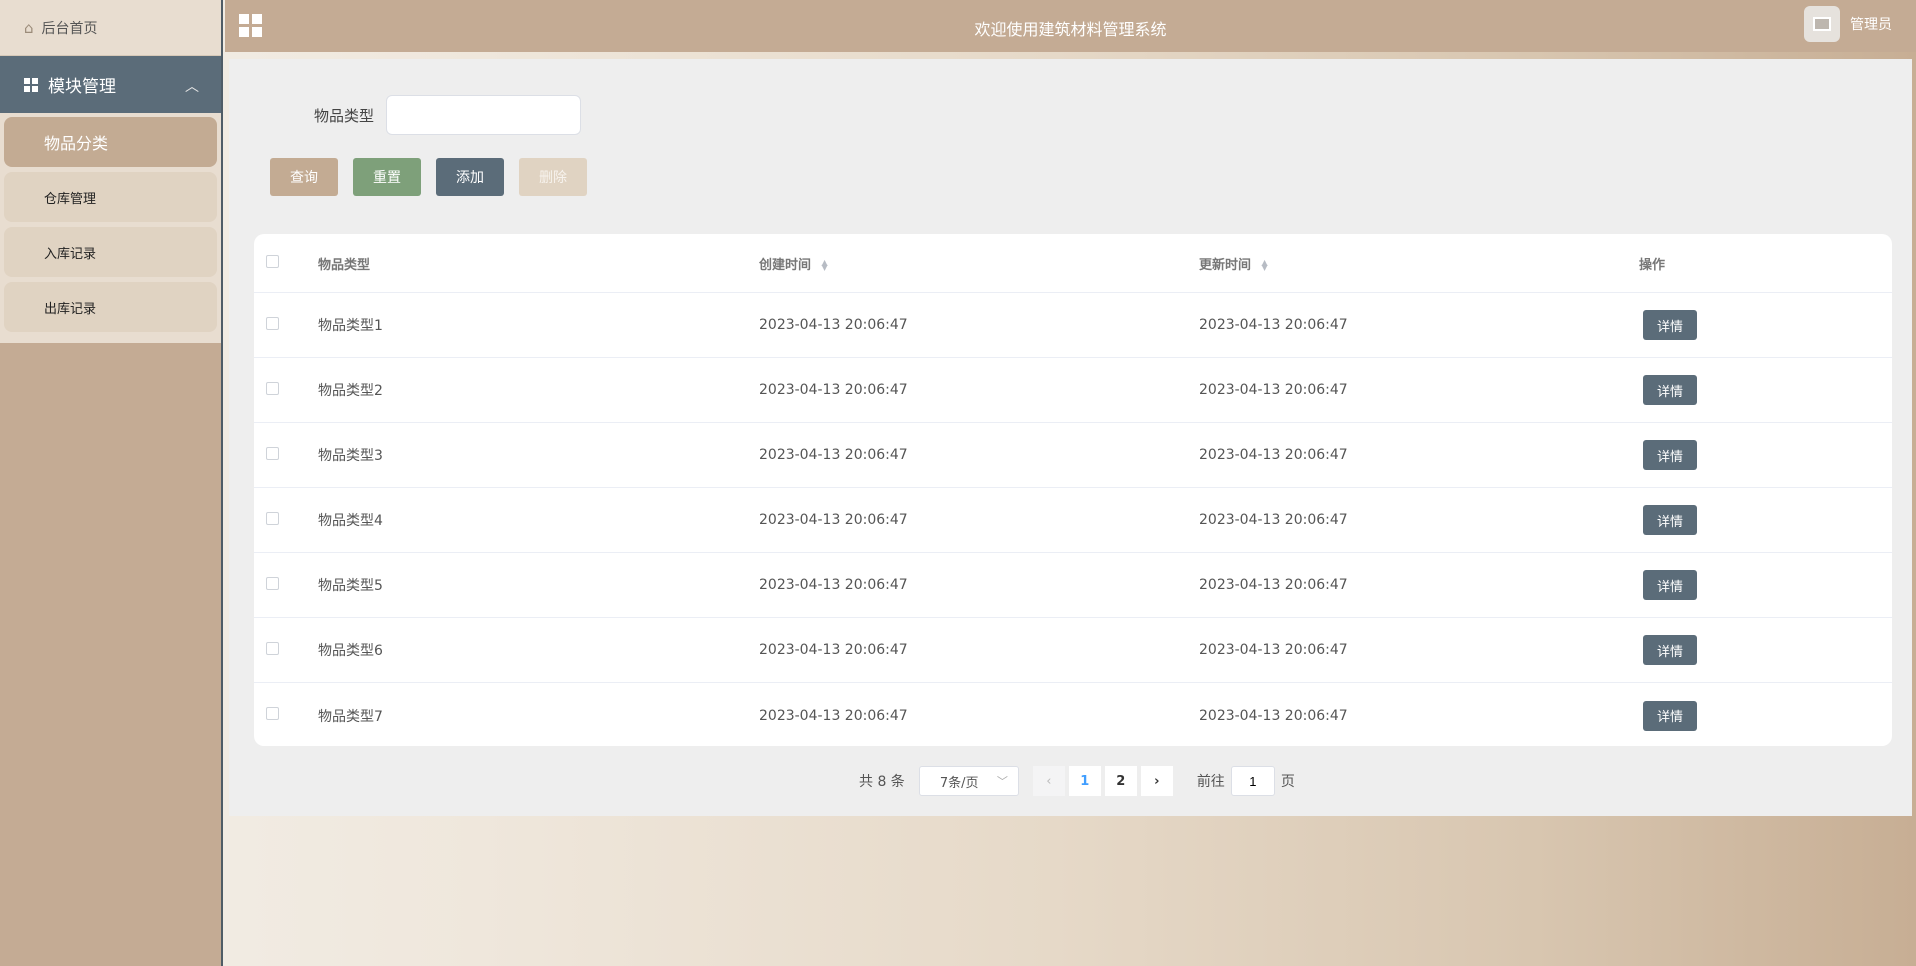 This screenshot has height=966, width=1916. I want to click on chevron-up-icon: ︿, so click(192, 86).